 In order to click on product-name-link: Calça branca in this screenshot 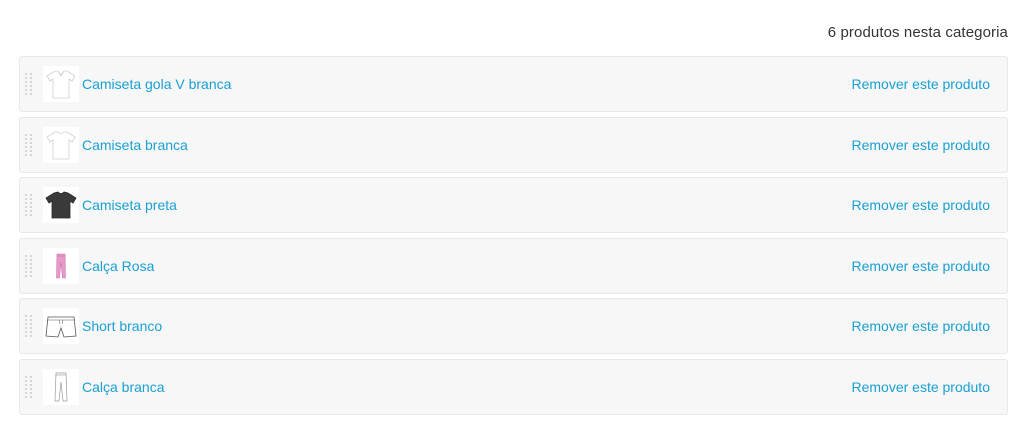, I will do `click(123, 387)`.